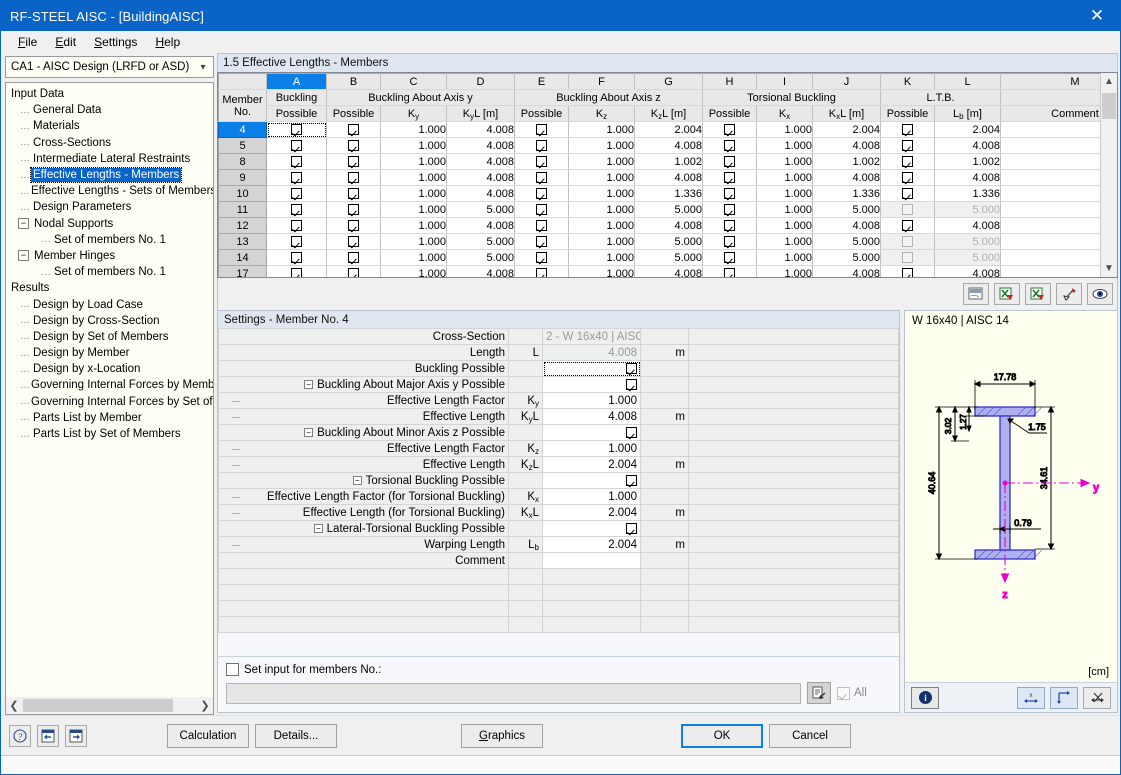 The height and width of the screenshot is (775, 1121). I want to click on info-icon: i, so click(925, 697).